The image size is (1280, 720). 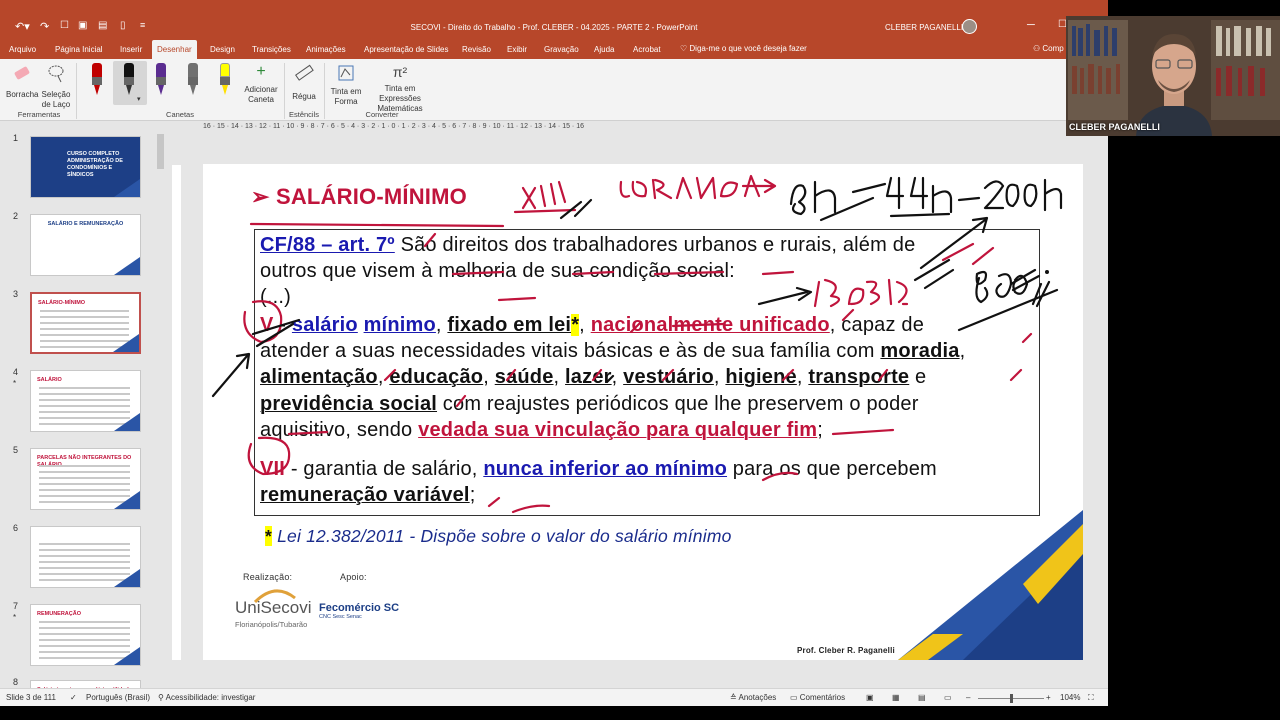 I want to click on avatar, so click(x=969, y=26).